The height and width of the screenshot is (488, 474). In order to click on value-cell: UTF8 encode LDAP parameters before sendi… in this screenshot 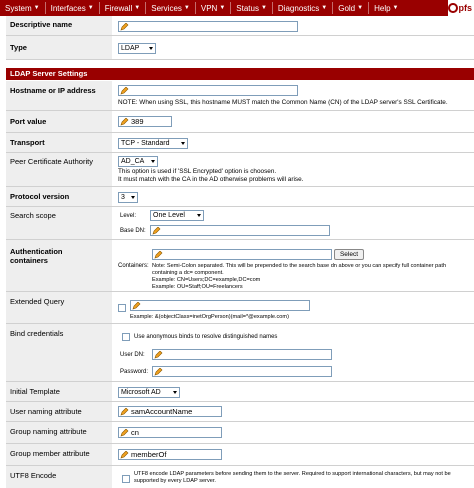, I will do `click(293, 477)`.